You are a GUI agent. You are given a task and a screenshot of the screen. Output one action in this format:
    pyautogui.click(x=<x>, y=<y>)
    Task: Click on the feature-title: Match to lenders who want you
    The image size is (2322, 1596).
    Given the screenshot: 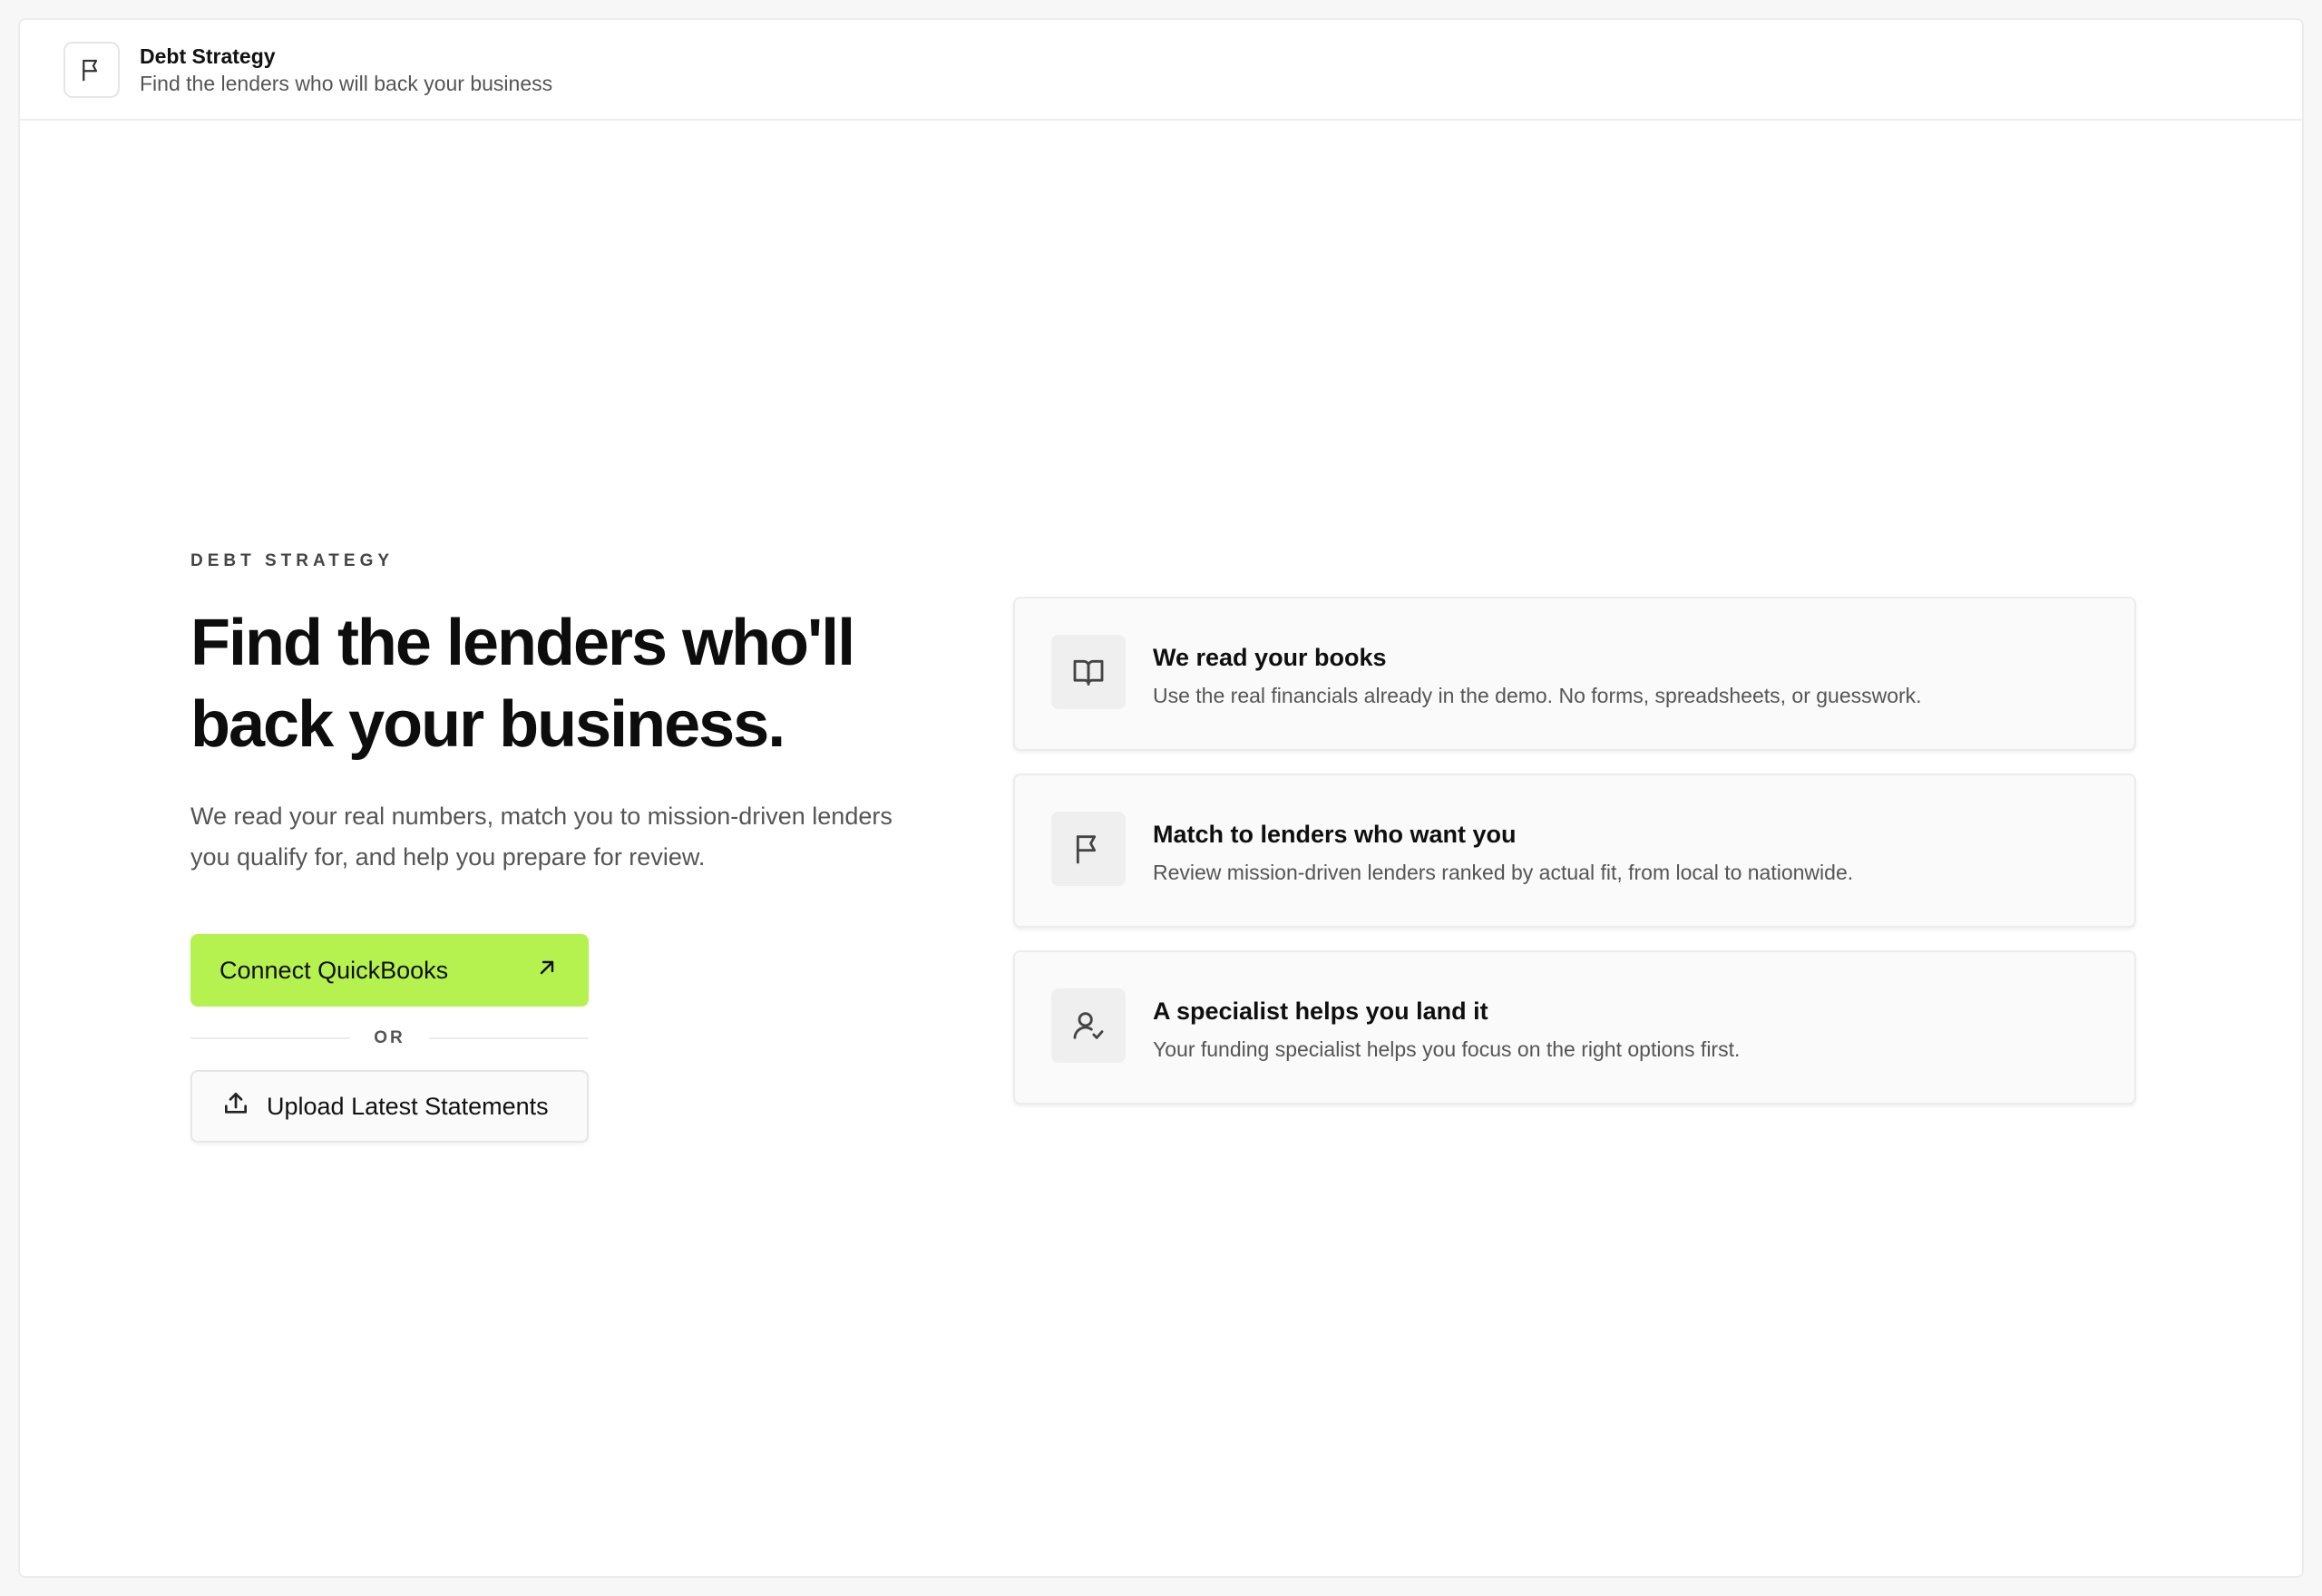 What is the action you would take?
    pyautogui.click(x=1335, y=834)
    